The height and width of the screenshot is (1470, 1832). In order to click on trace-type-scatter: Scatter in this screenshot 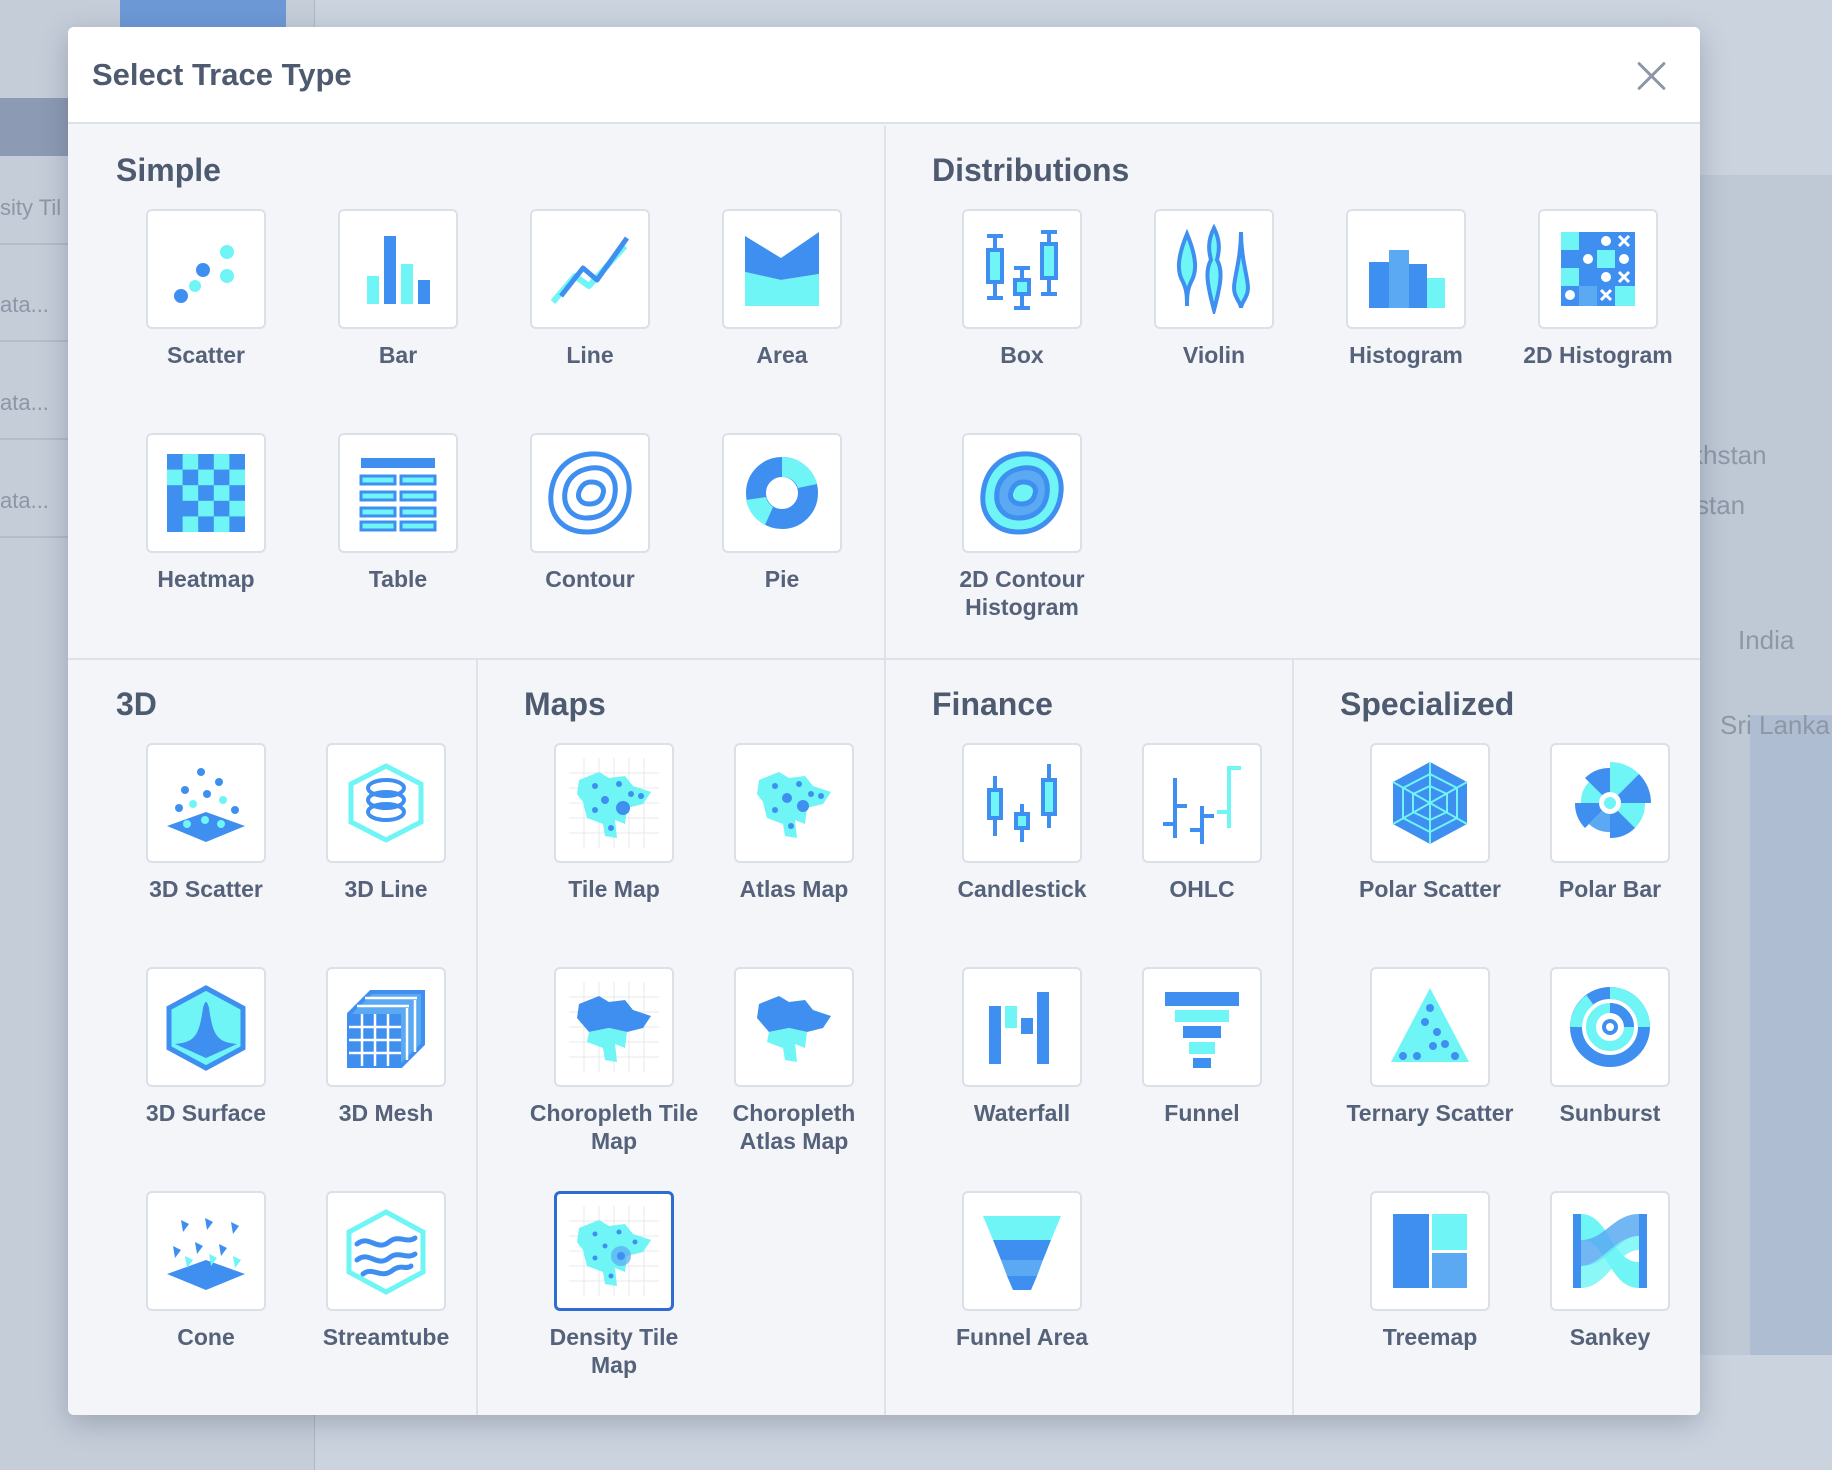, I will do `click(206, 289)`.